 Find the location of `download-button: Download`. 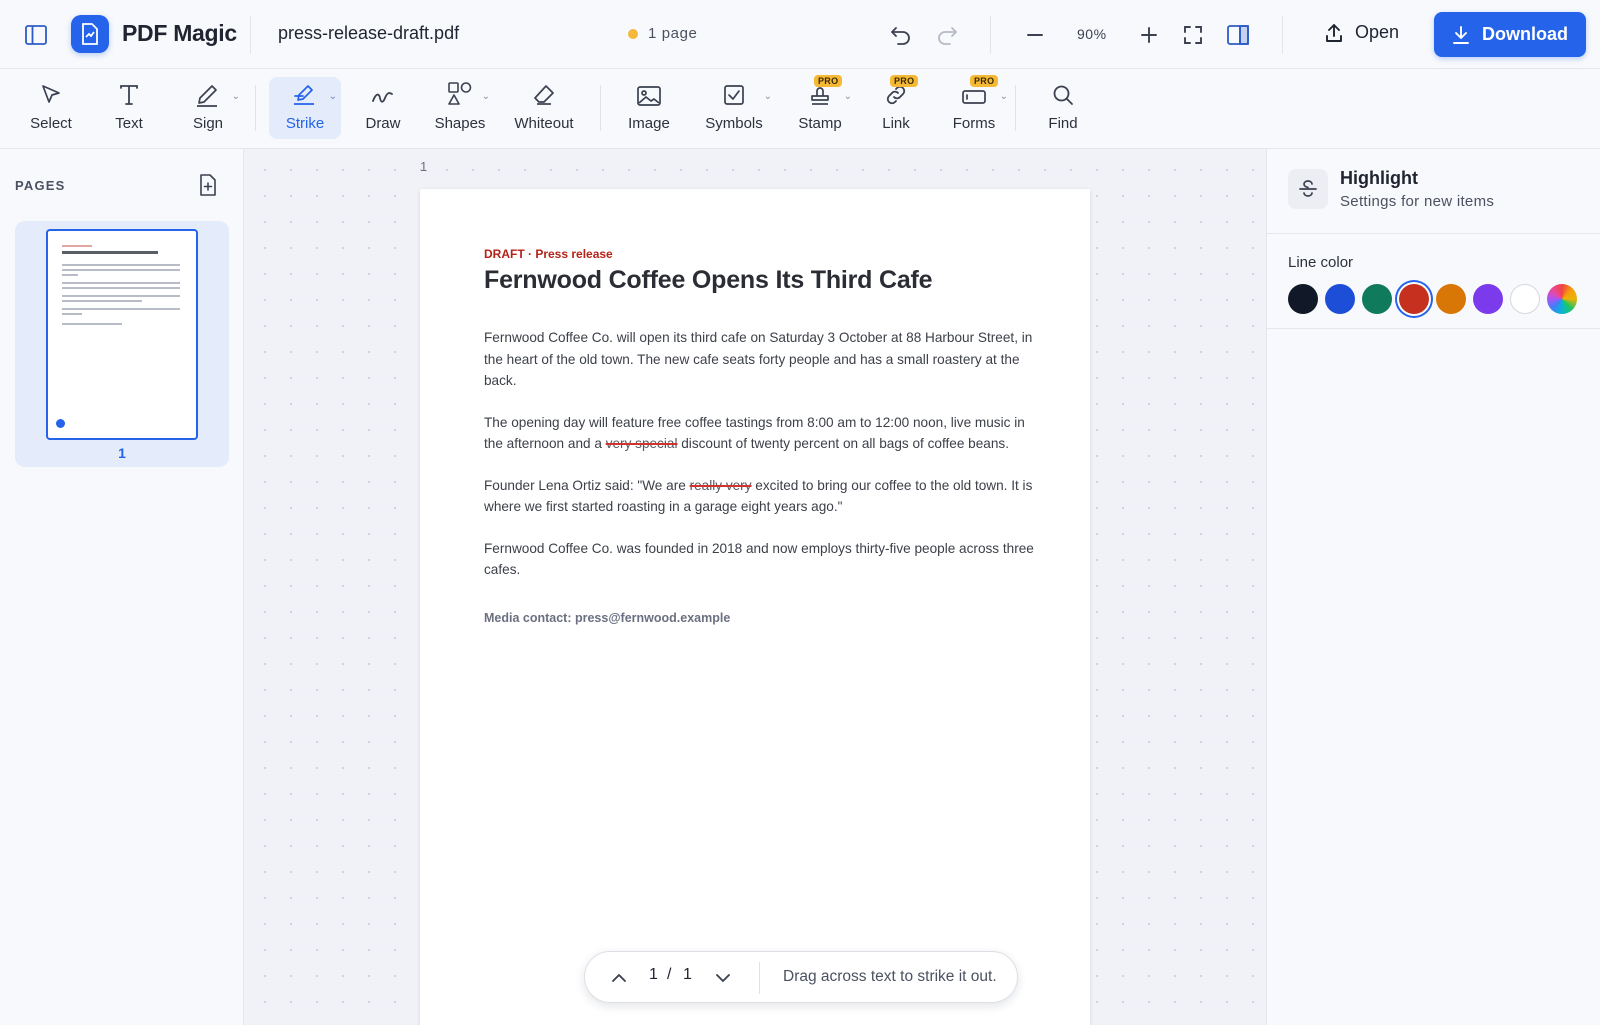

download-button: Download is located at coordinates (1510, 34).